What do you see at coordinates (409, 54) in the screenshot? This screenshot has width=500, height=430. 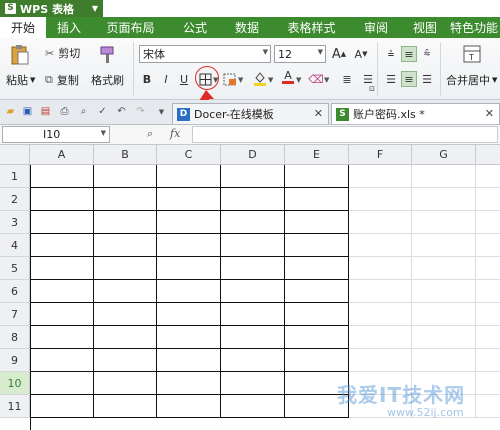 I see `align-middle-icon: ≡` at bounding box center [409, 54].